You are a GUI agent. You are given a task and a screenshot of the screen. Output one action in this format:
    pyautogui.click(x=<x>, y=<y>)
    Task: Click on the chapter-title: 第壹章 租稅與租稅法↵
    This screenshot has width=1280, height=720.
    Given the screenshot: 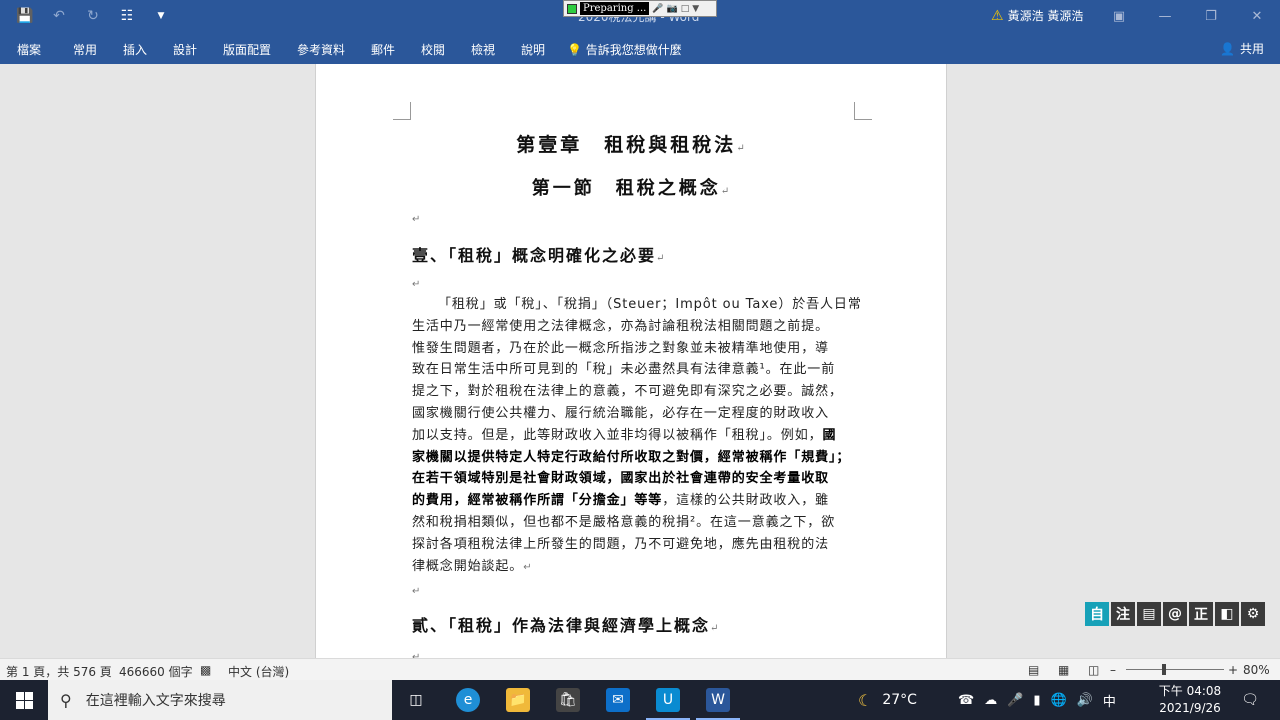 What is the action you would take?
    pyautogui.click(x=632, y=145)
    